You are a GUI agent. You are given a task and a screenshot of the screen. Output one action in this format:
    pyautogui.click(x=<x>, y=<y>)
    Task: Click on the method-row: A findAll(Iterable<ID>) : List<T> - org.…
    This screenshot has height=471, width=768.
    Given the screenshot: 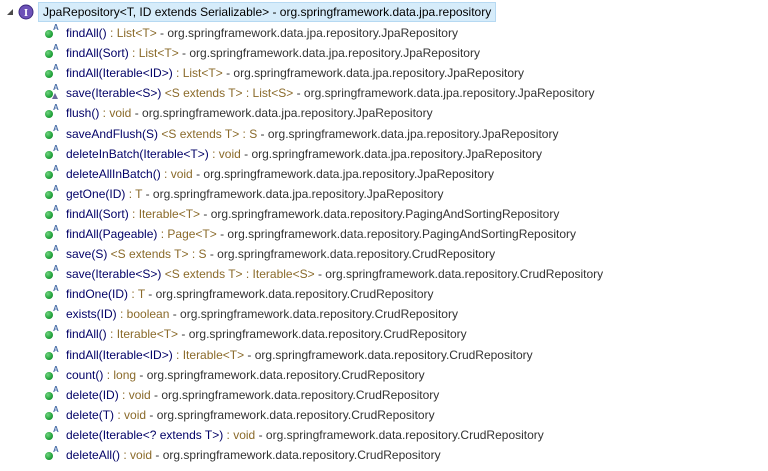 What is the action you would take?
    pyautogui.click(x=384, y=73)
    